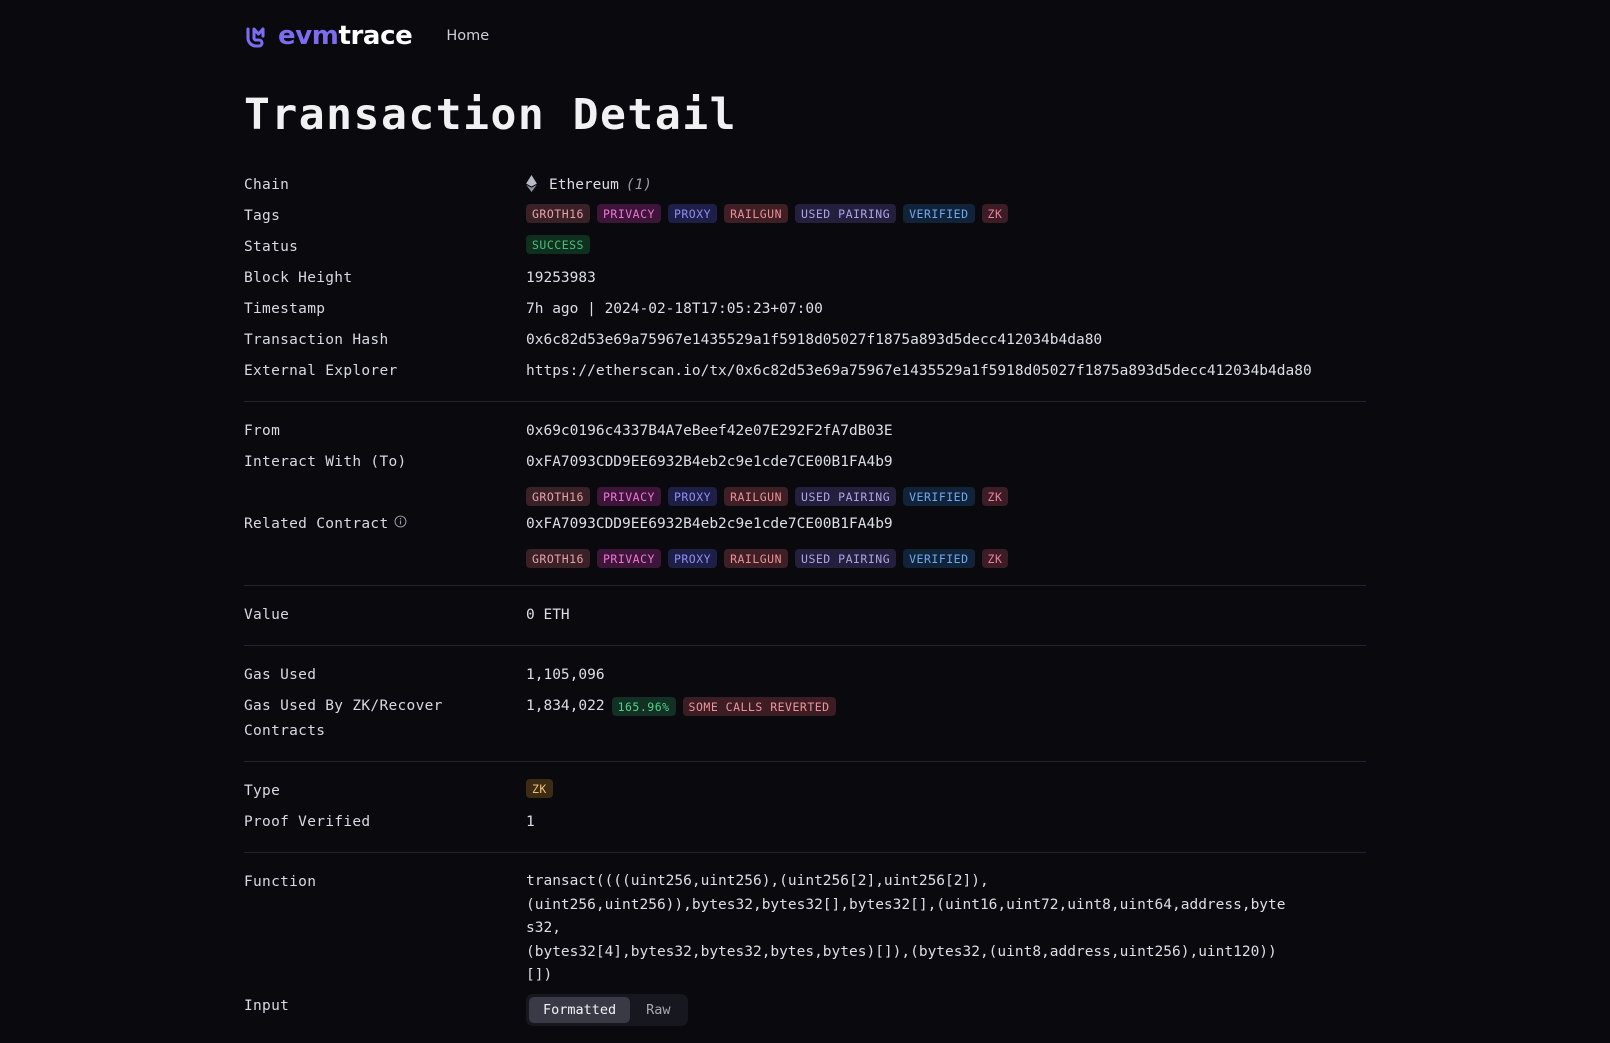 The width and height of the screenshot is (1610, 1043). I want to click on row-status: Status SUCCESS, so click(805, 247).